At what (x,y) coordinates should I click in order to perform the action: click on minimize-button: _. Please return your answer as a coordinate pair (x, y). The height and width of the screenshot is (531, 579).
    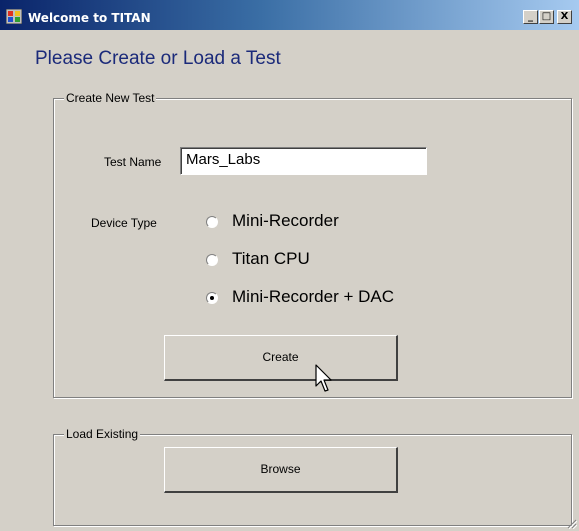
    Looking at the image, I should click on (530, 17).